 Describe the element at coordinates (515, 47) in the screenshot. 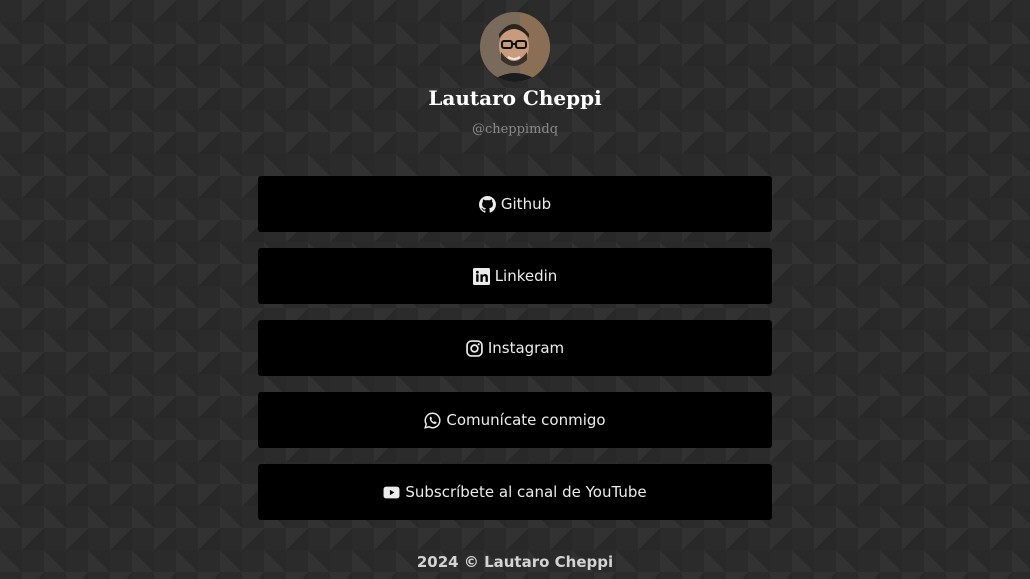

I see `avatar` at that location.